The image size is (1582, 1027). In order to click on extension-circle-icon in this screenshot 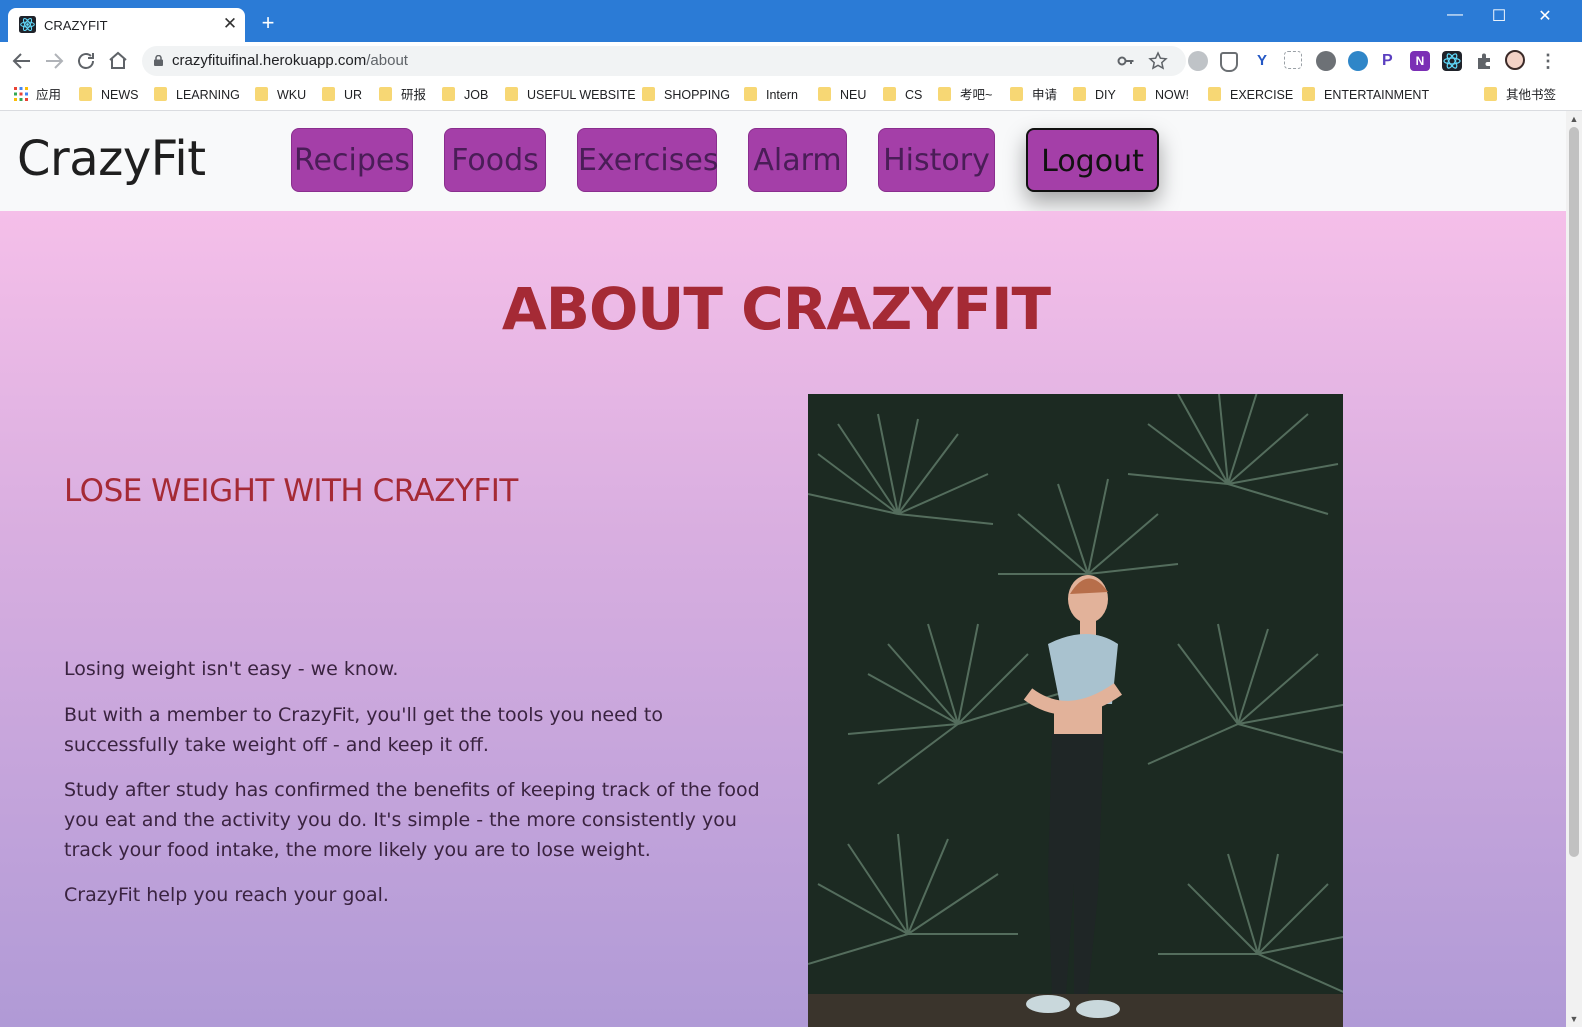, I will do `click(1326, 61)`.